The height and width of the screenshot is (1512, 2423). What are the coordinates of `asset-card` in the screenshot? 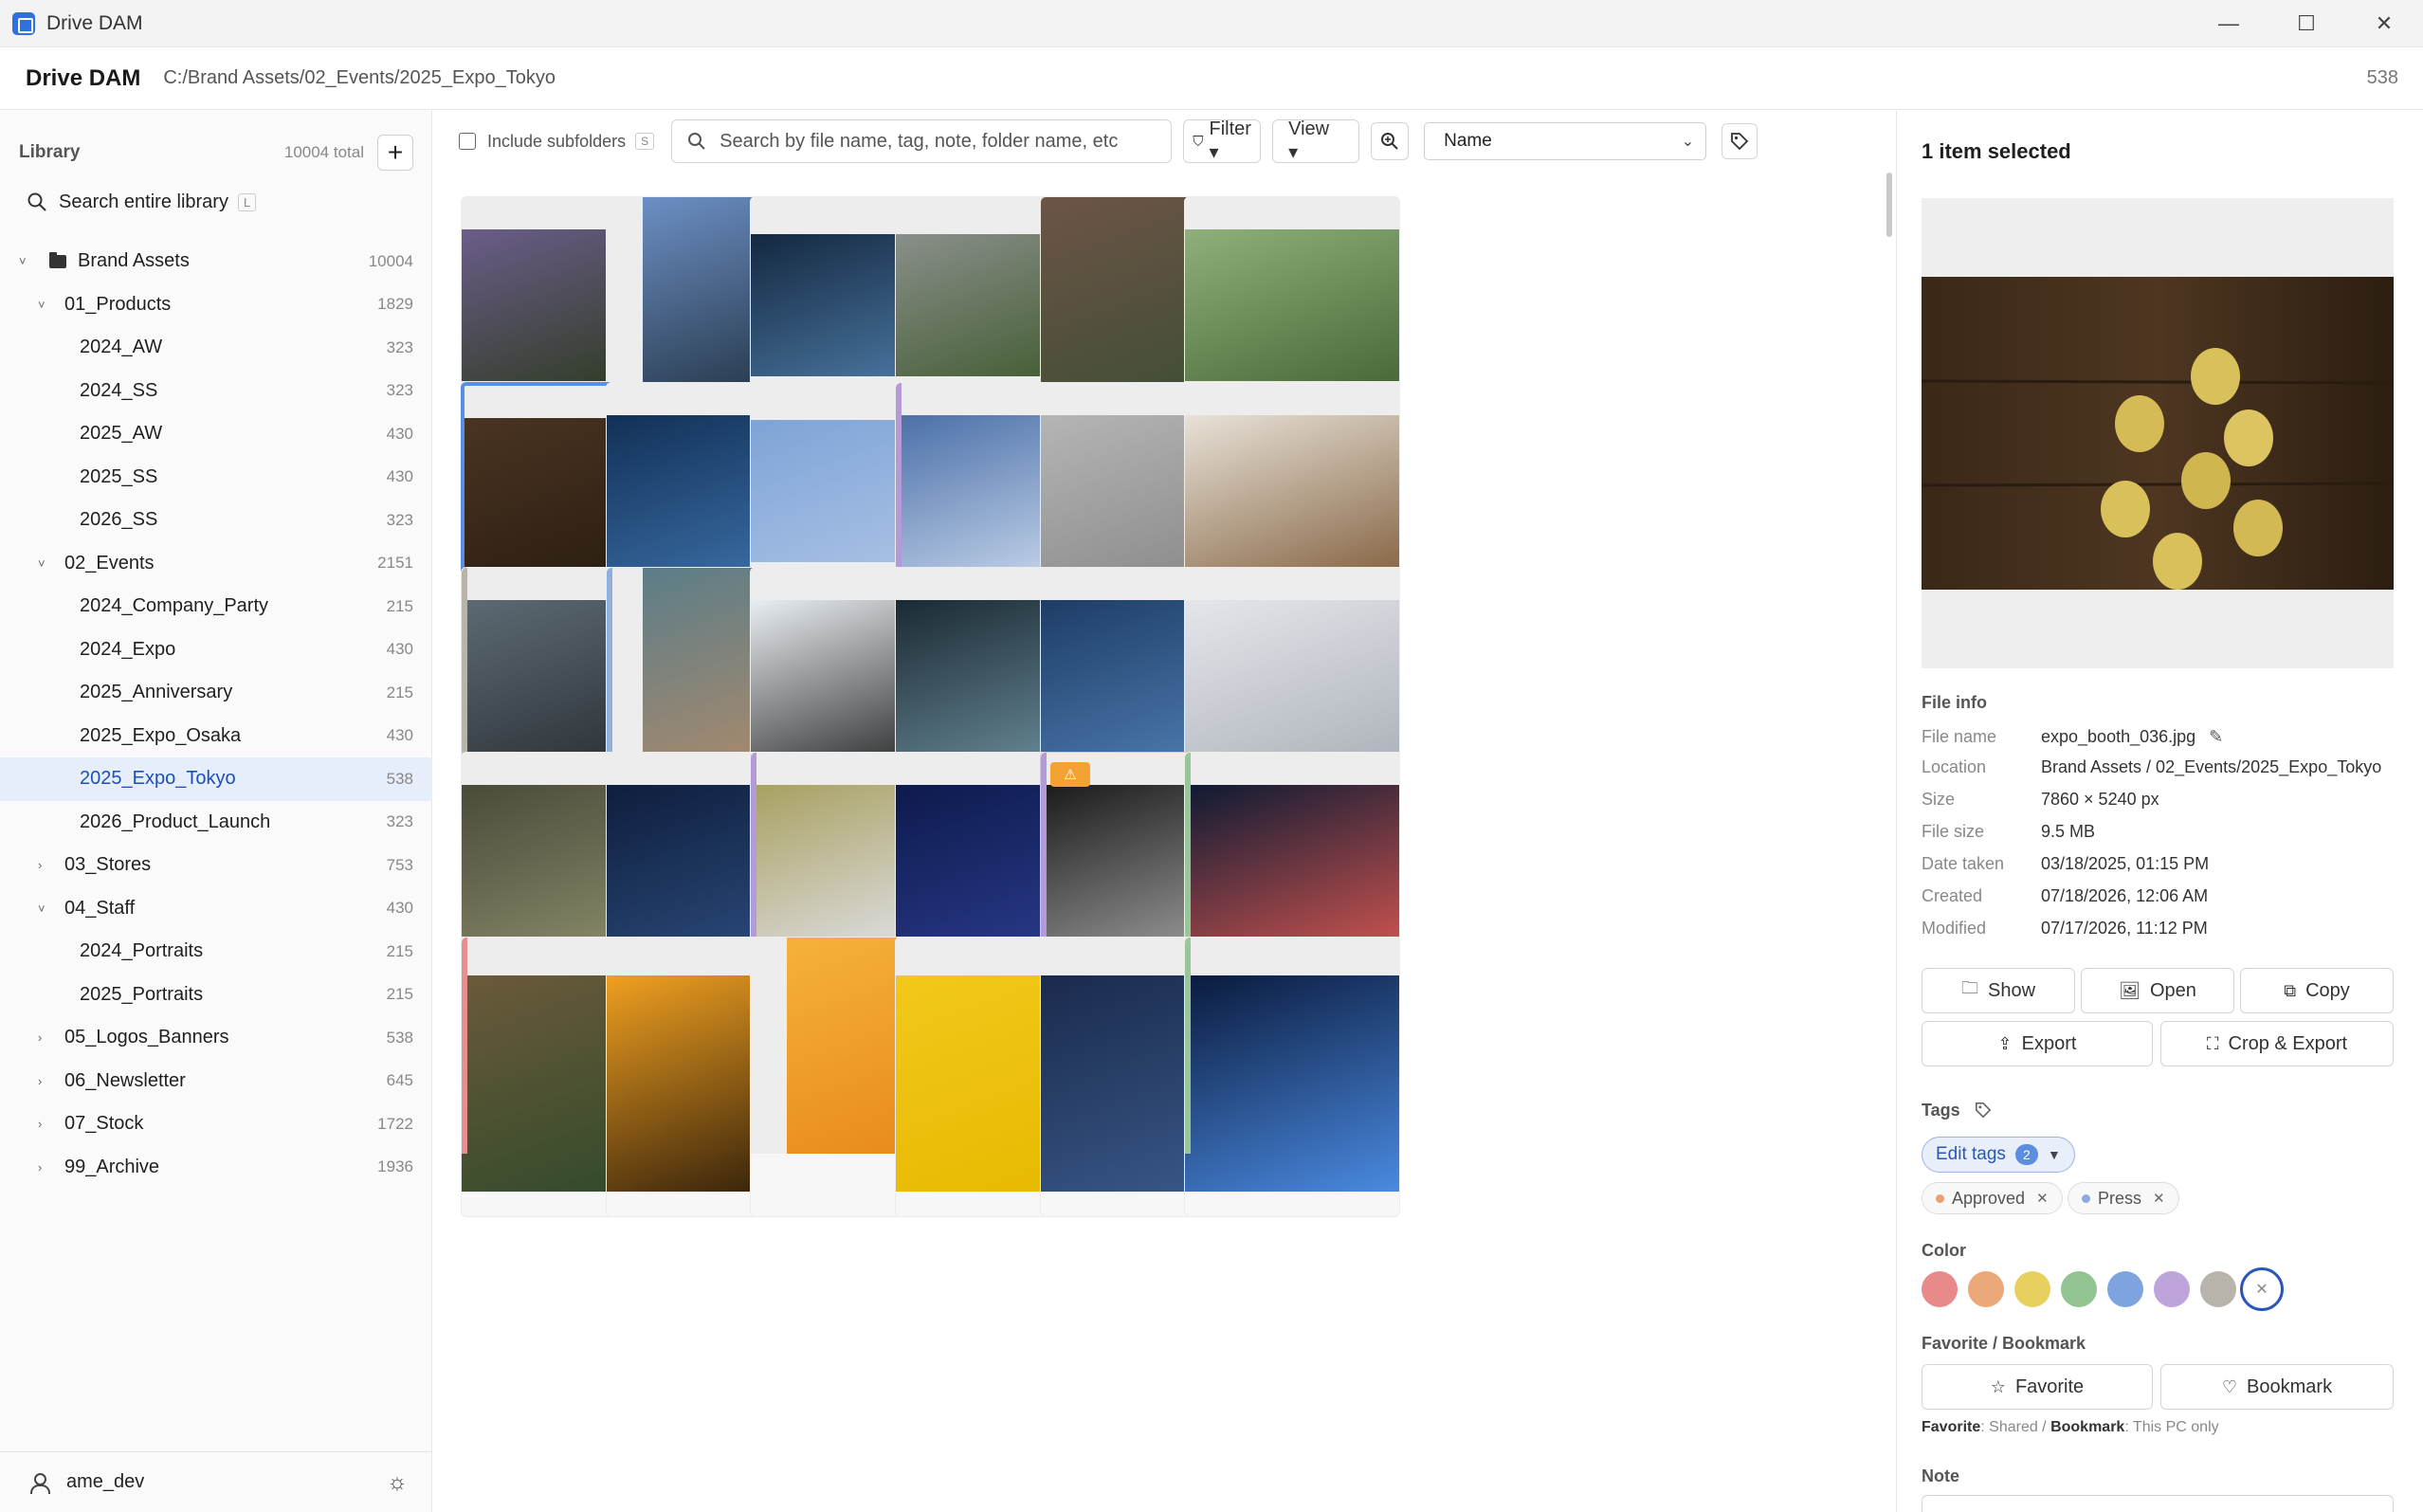 It's located at (1292, 1077).